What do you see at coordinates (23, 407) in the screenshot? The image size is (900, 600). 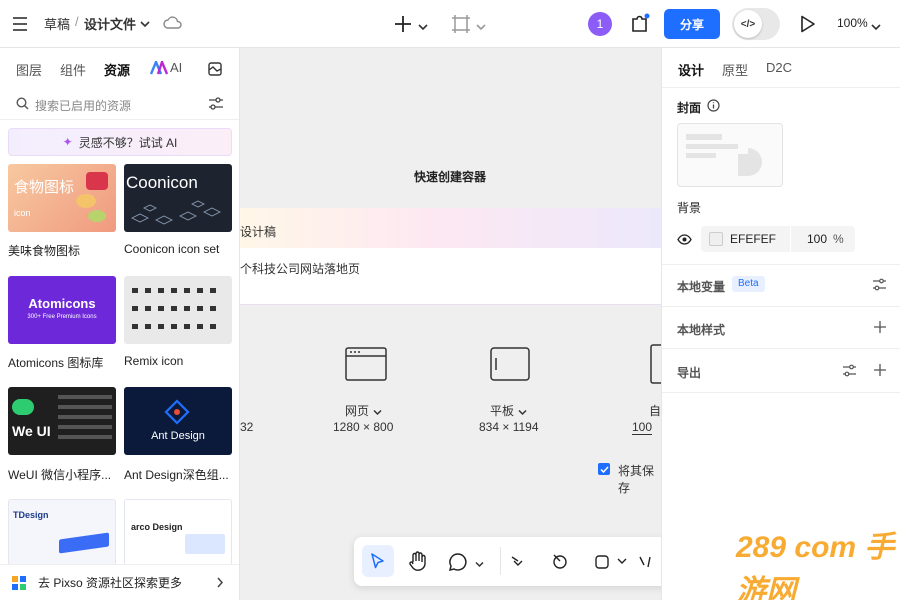 I see `wechat-icon` at bounding box center [23, 407].